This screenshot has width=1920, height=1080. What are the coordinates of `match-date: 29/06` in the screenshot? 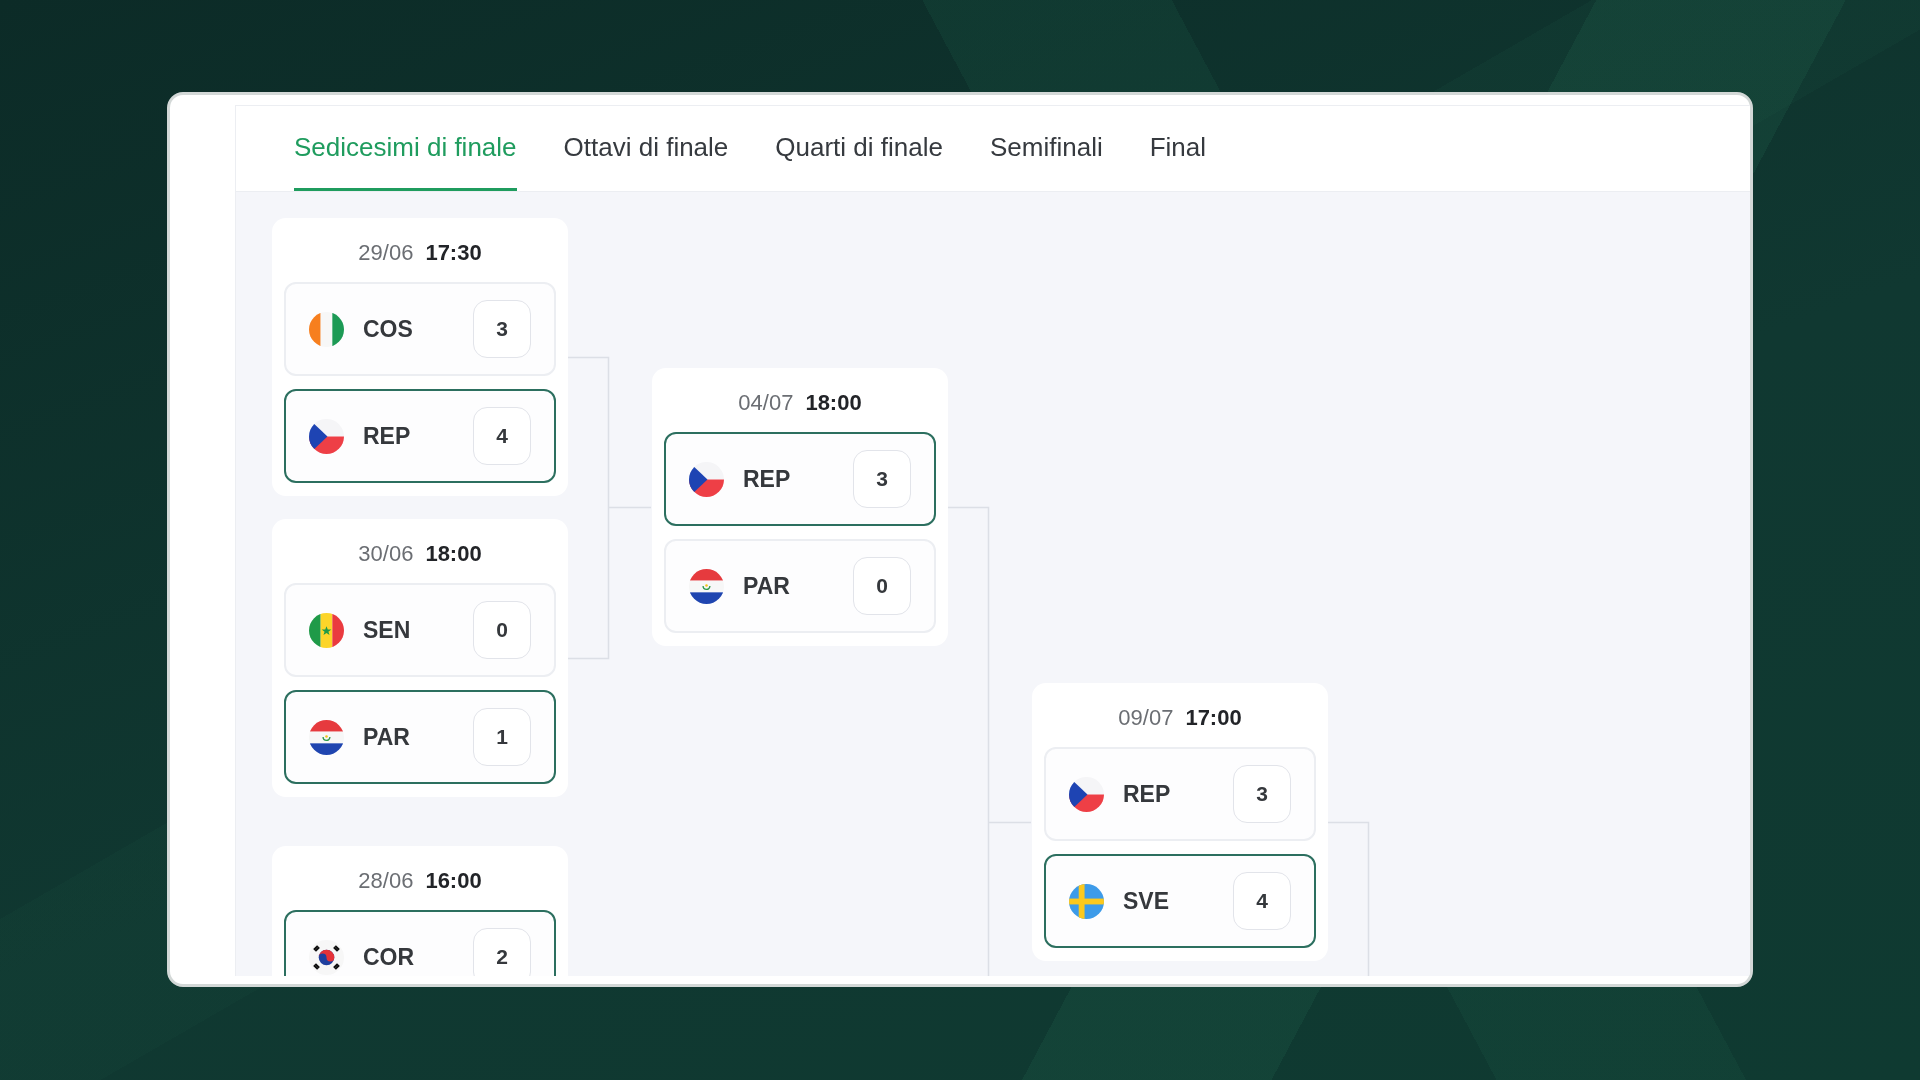 It's located at (386, 253).